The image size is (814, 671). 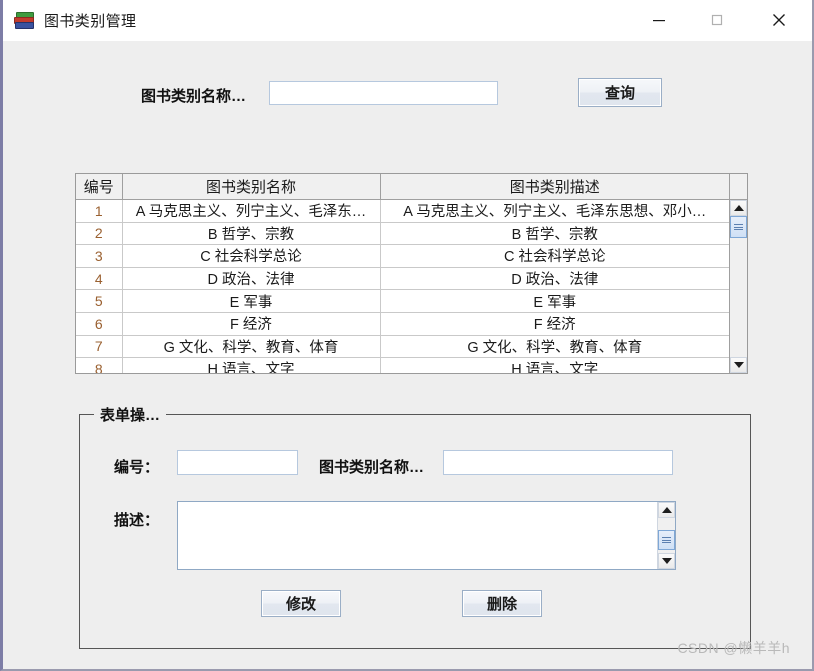 I want to click on close-button, so click(x=779, y=20).